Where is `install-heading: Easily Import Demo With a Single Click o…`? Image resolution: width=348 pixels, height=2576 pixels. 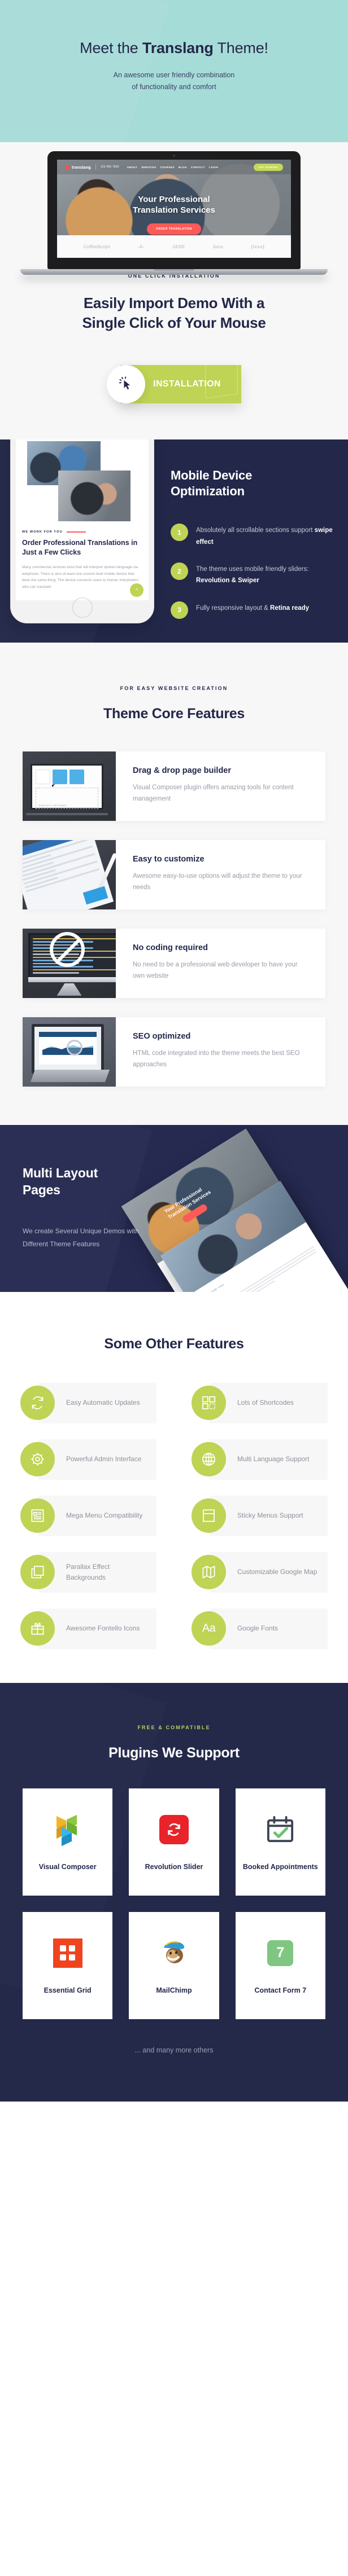 install-heading: Easily Import Demo With a Single Click o… is located at coordinates (174, 312).